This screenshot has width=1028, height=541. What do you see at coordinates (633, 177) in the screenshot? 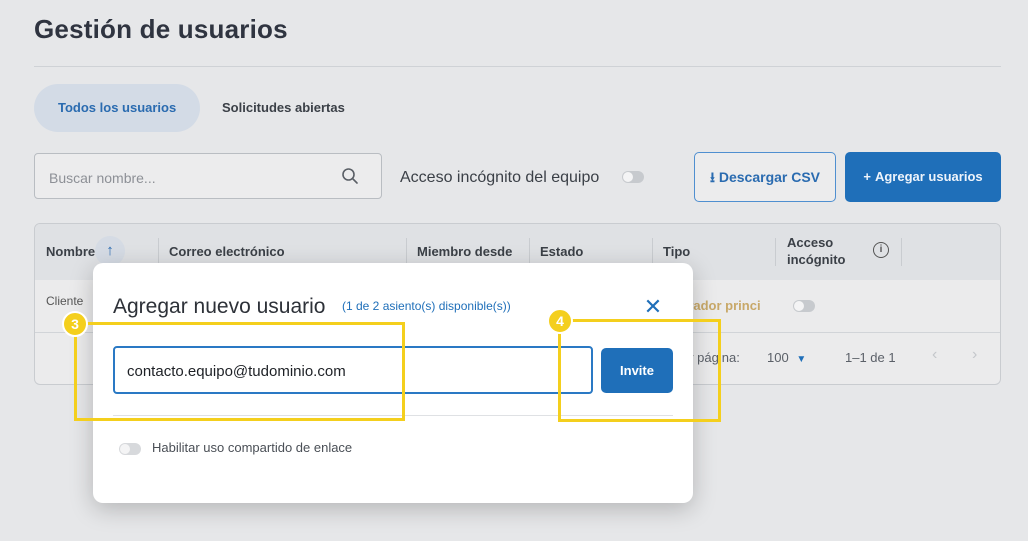
I see `team-incognito-toggle` at bounding box center [633, 177].